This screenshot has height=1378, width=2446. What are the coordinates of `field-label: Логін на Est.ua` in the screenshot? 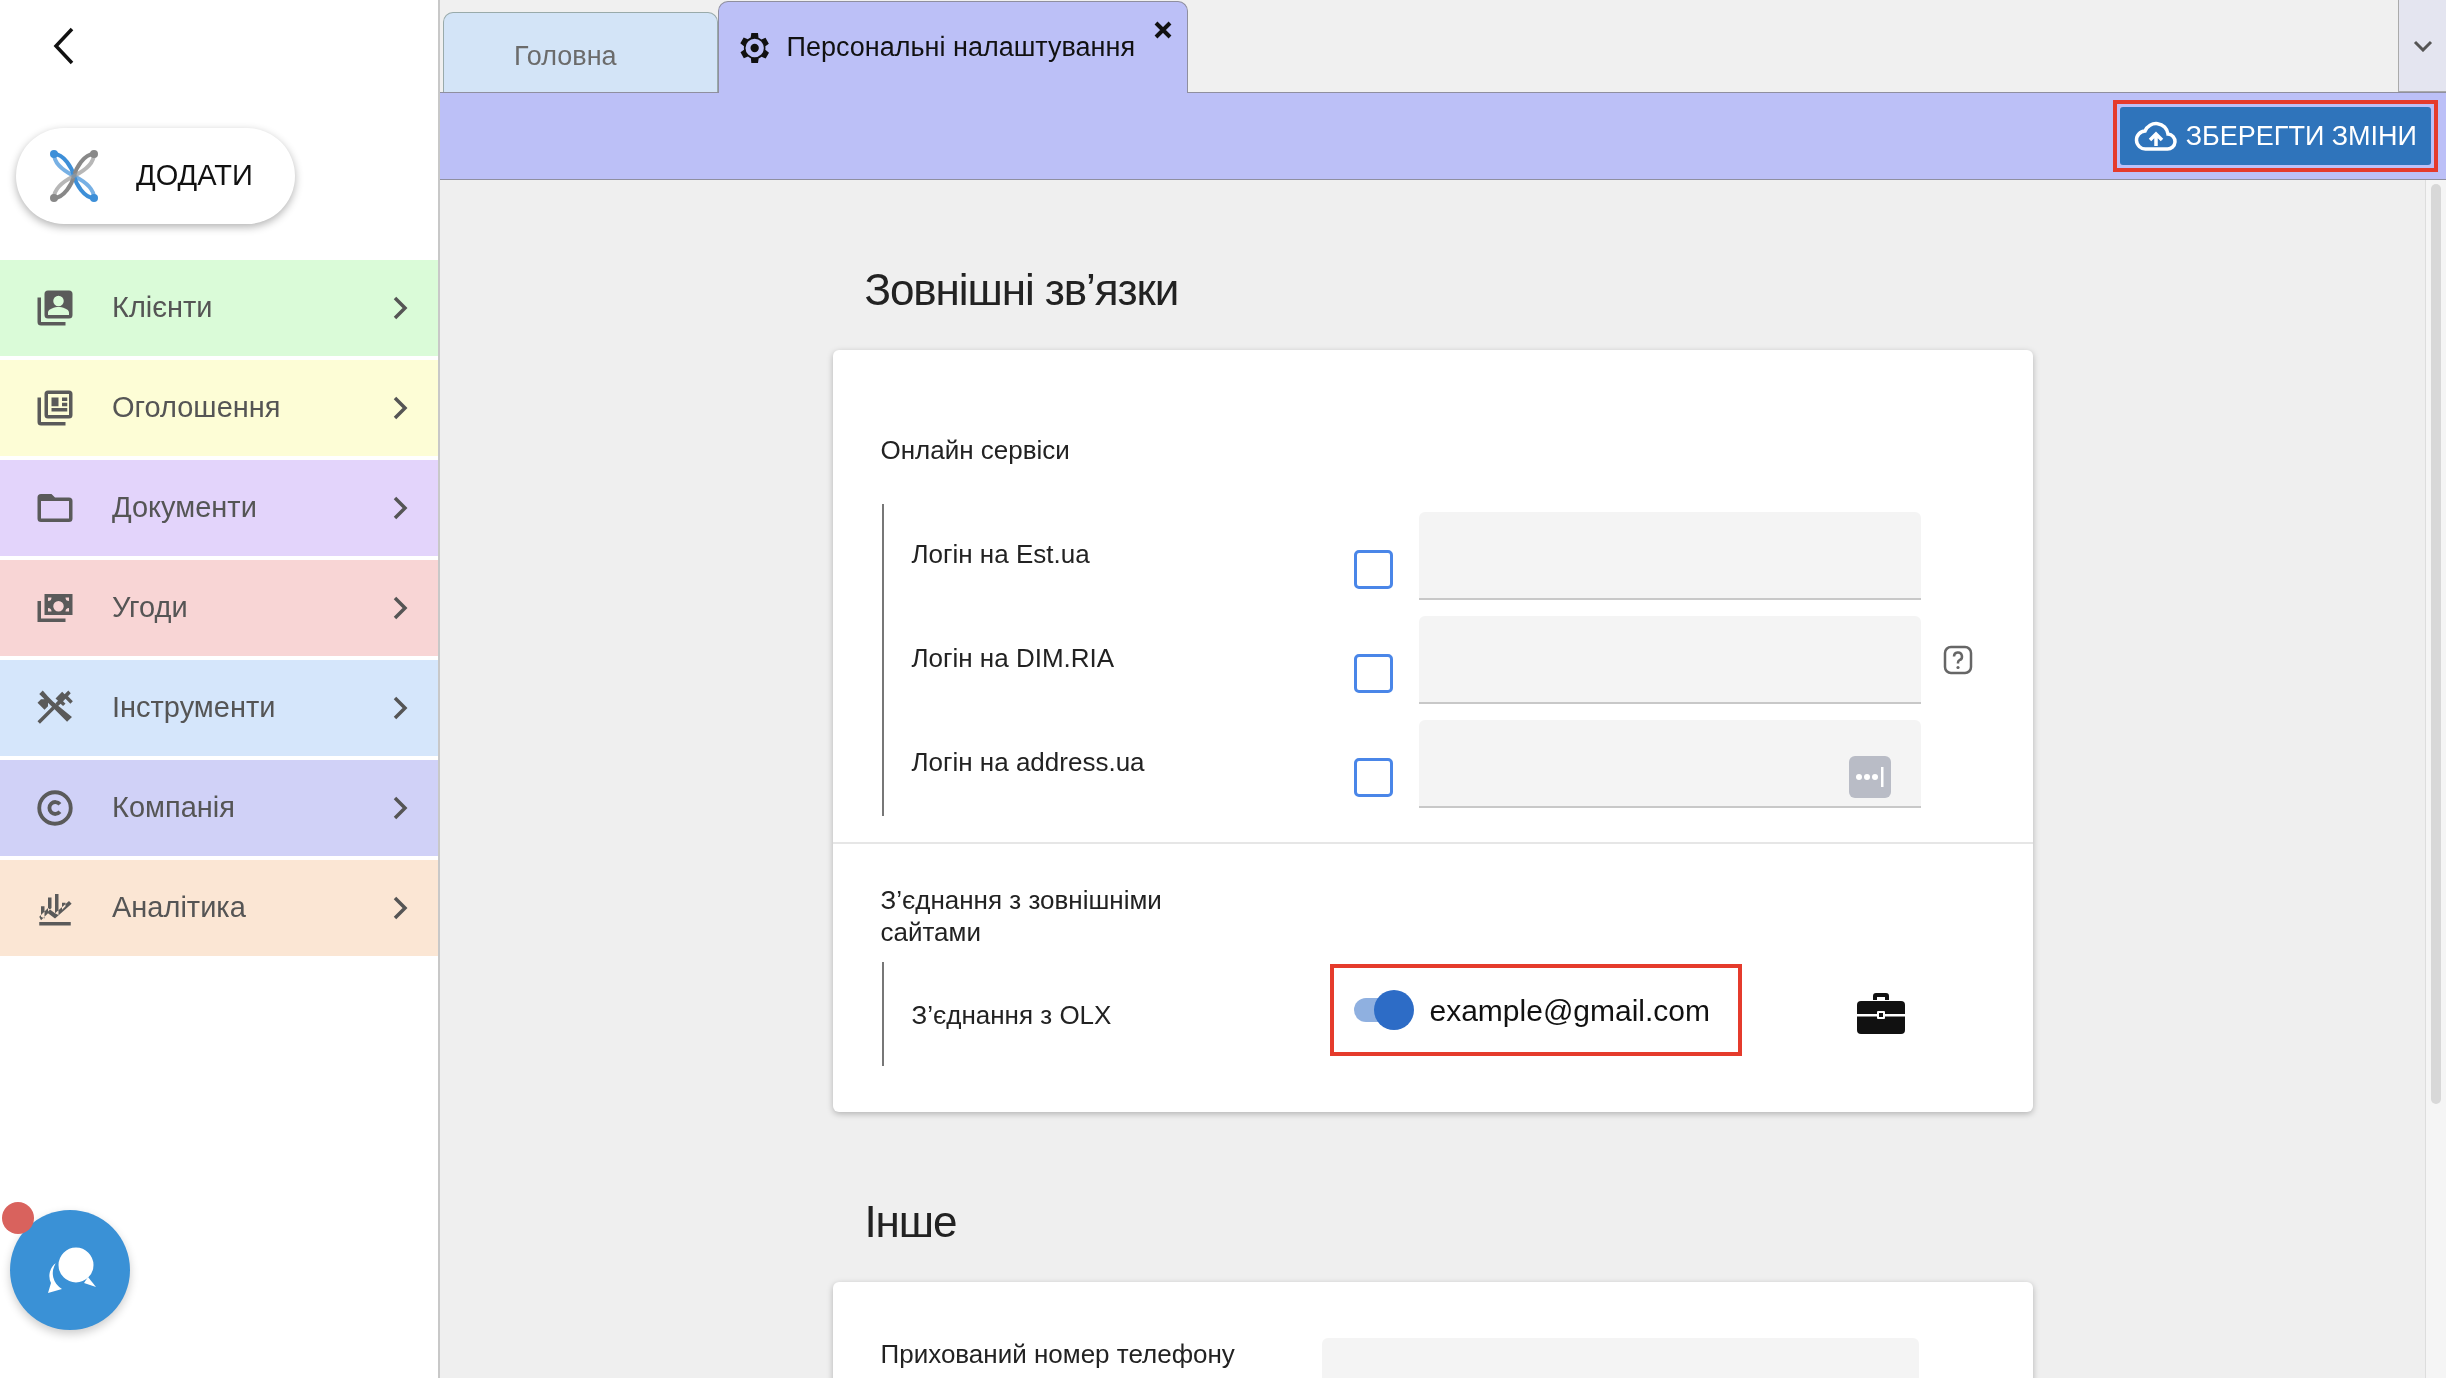 It's located at (1001, 554).